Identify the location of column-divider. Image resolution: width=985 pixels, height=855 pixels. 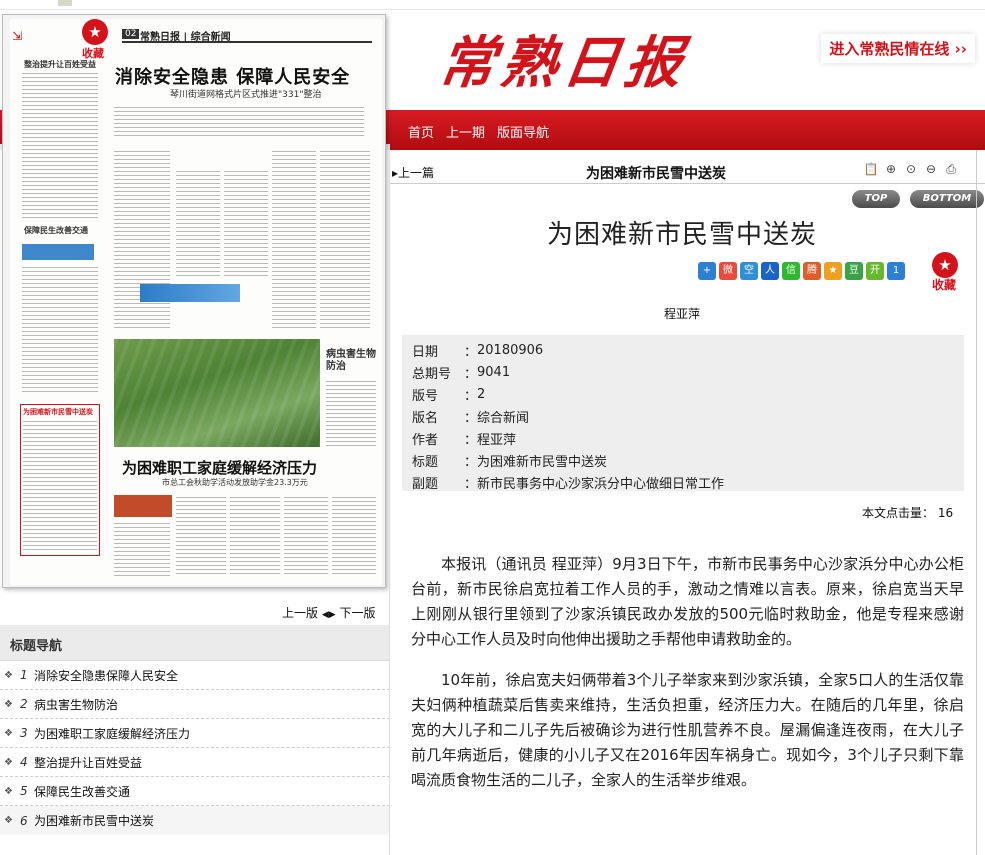
(389, 502).